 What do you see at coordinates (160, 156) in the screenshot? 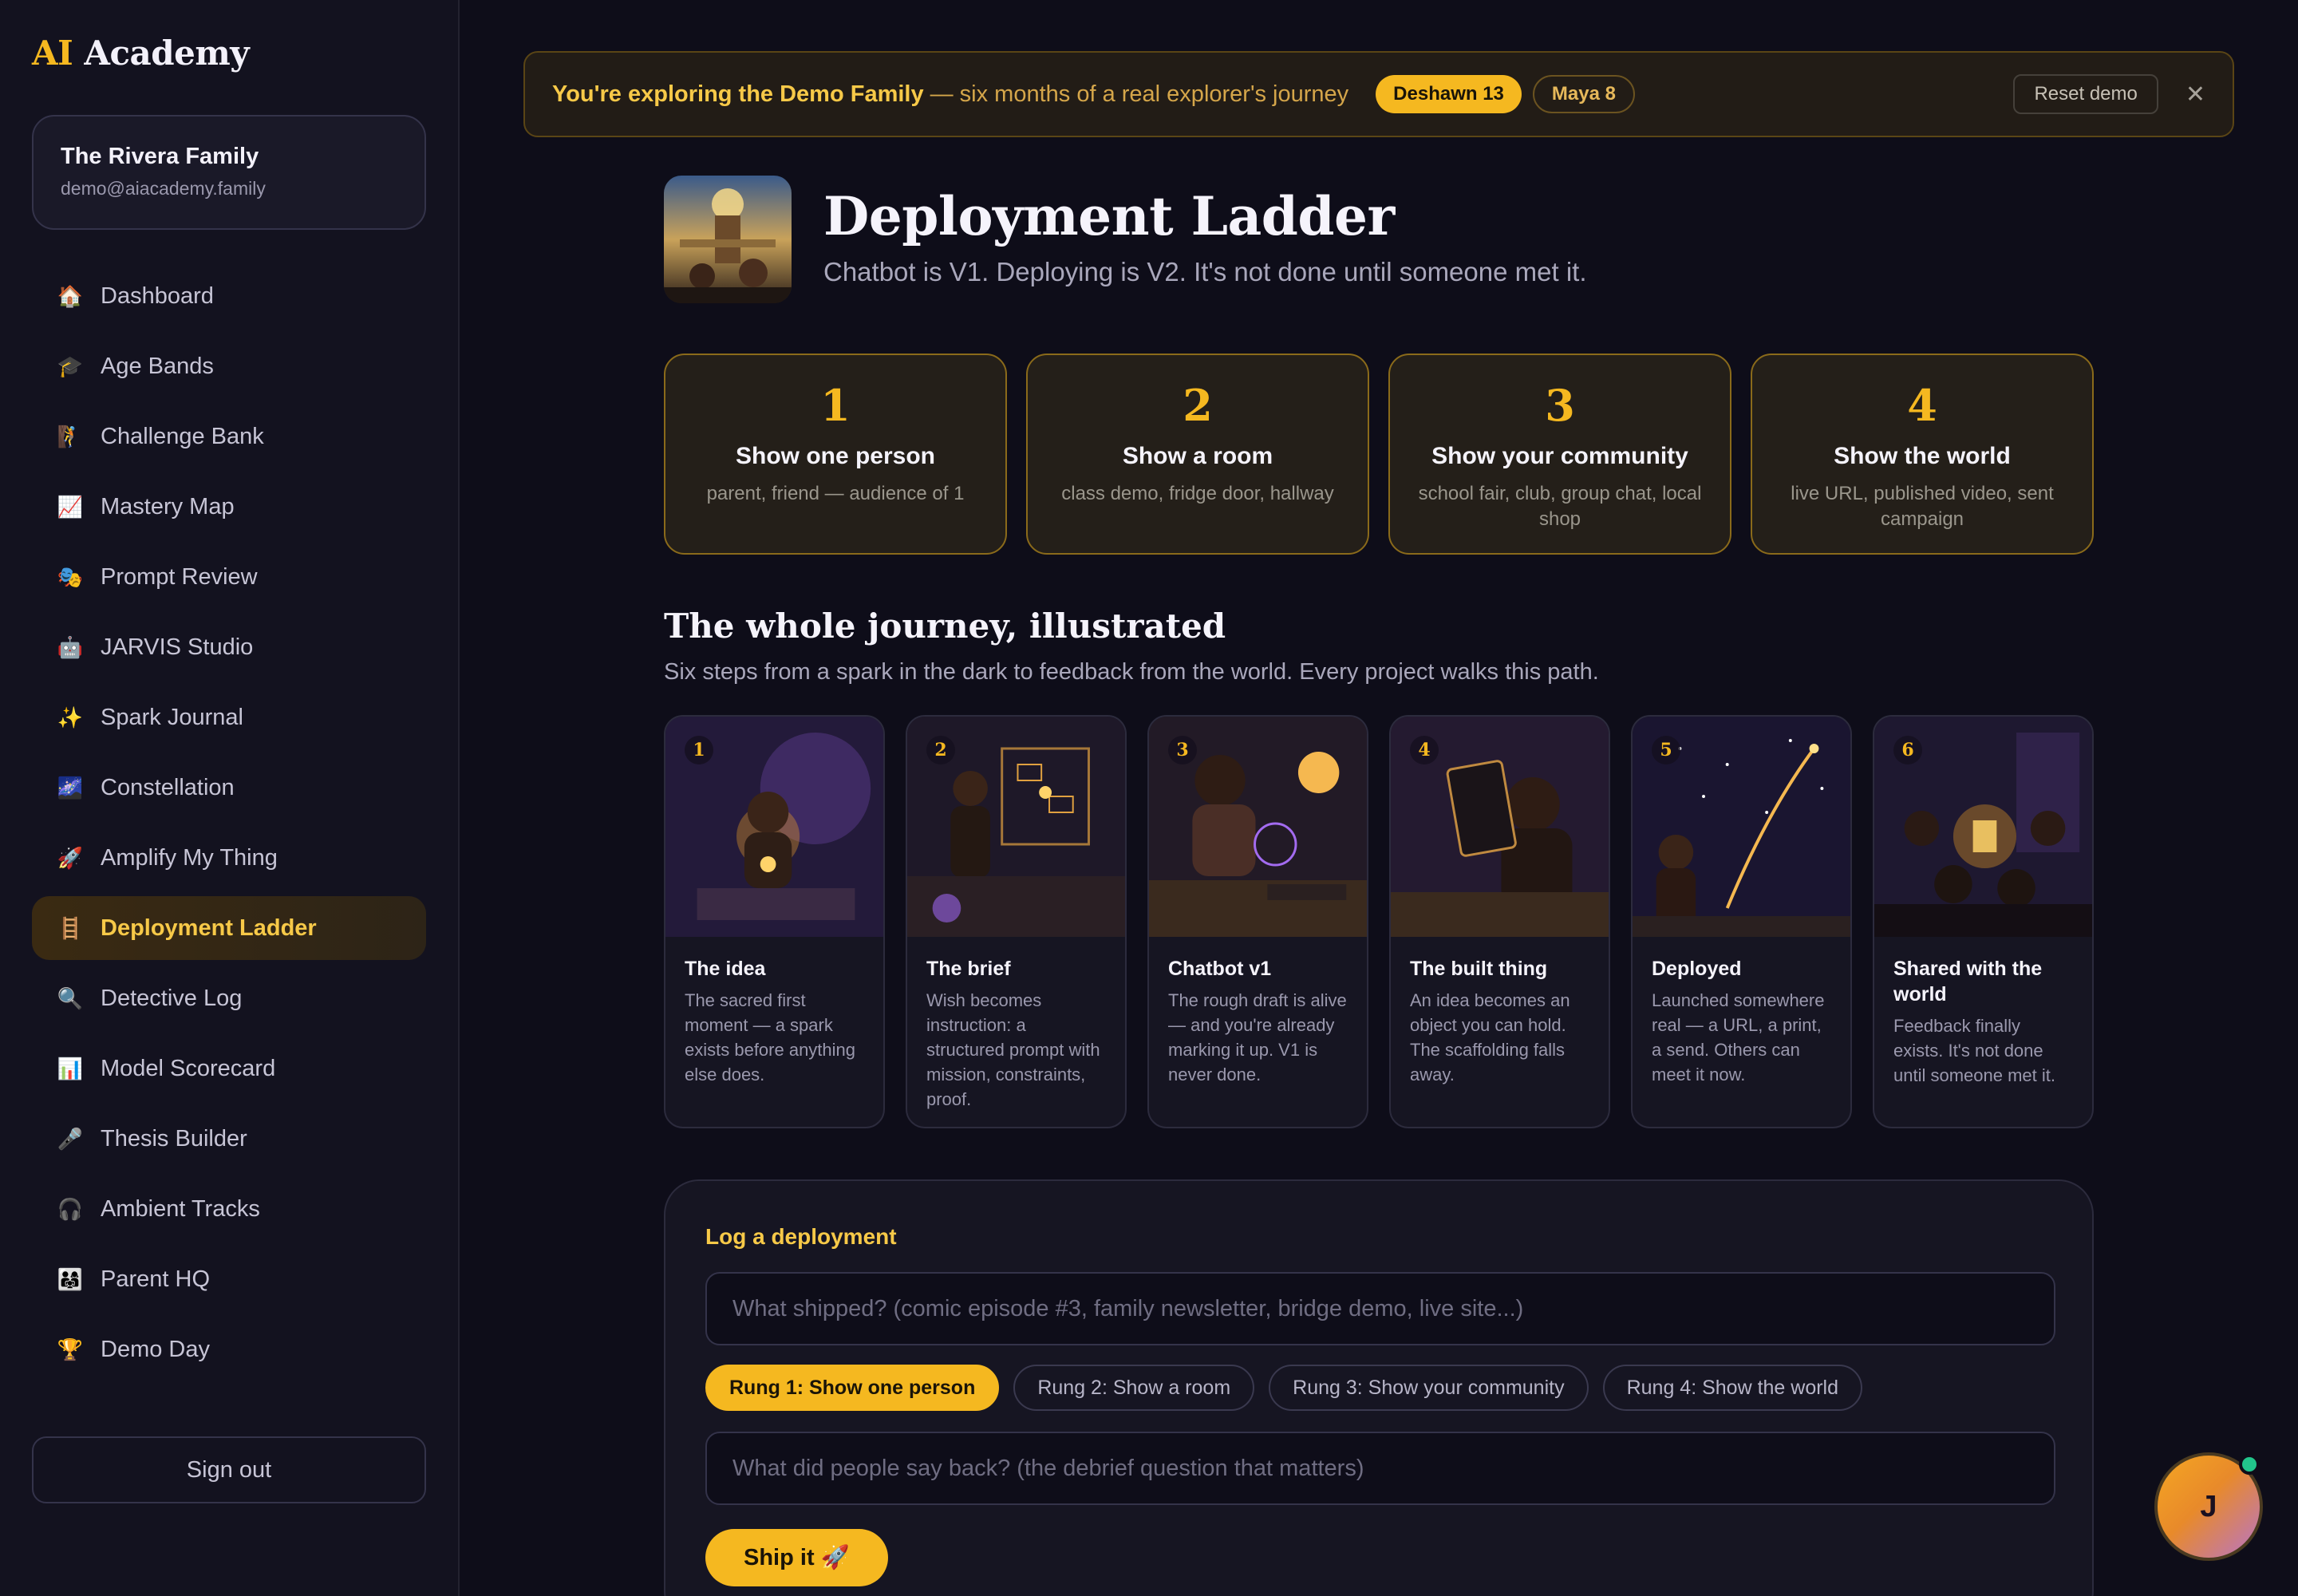
I see `family-name: The Rivera Family` at bounding box center [160, 156].